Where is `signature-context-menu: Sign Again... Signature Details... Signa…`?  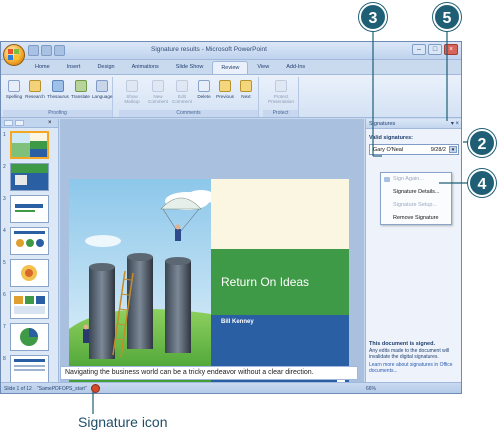 signature-context-menu: Sign Again... Signature Details... Signa… is located at coordinates (416, 198).